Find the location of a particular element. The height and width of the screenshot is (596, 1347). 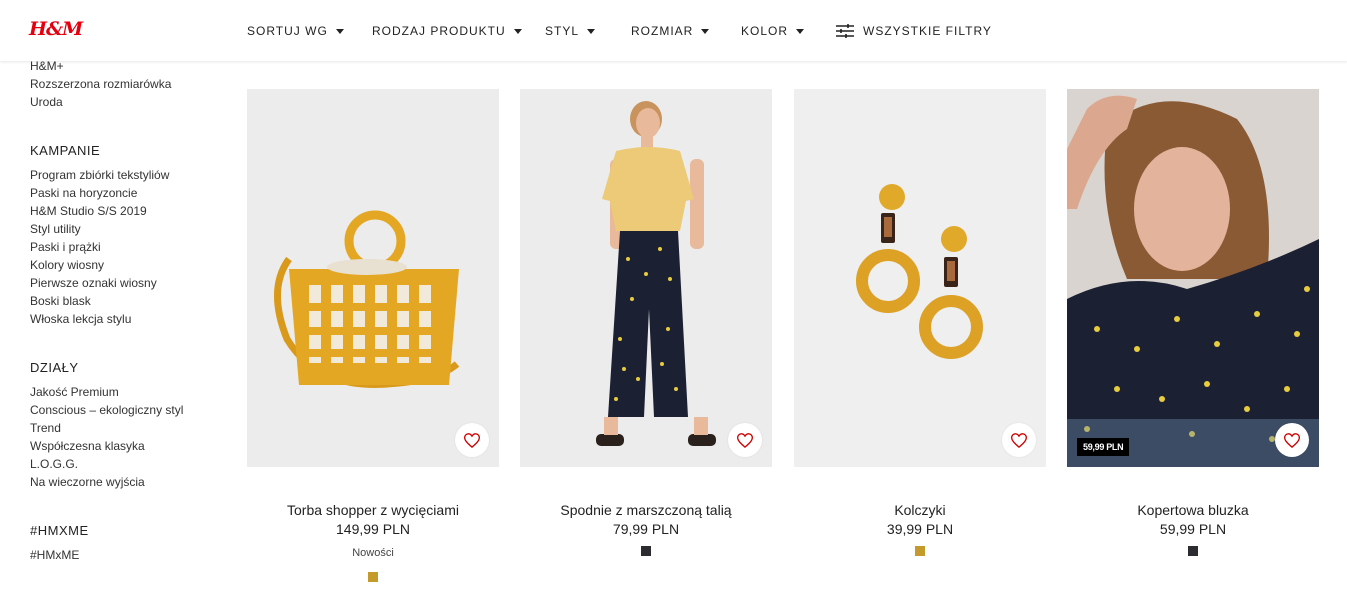

sidebar-heading-departments: DZIAŁY is located at coordinates (54, 367).